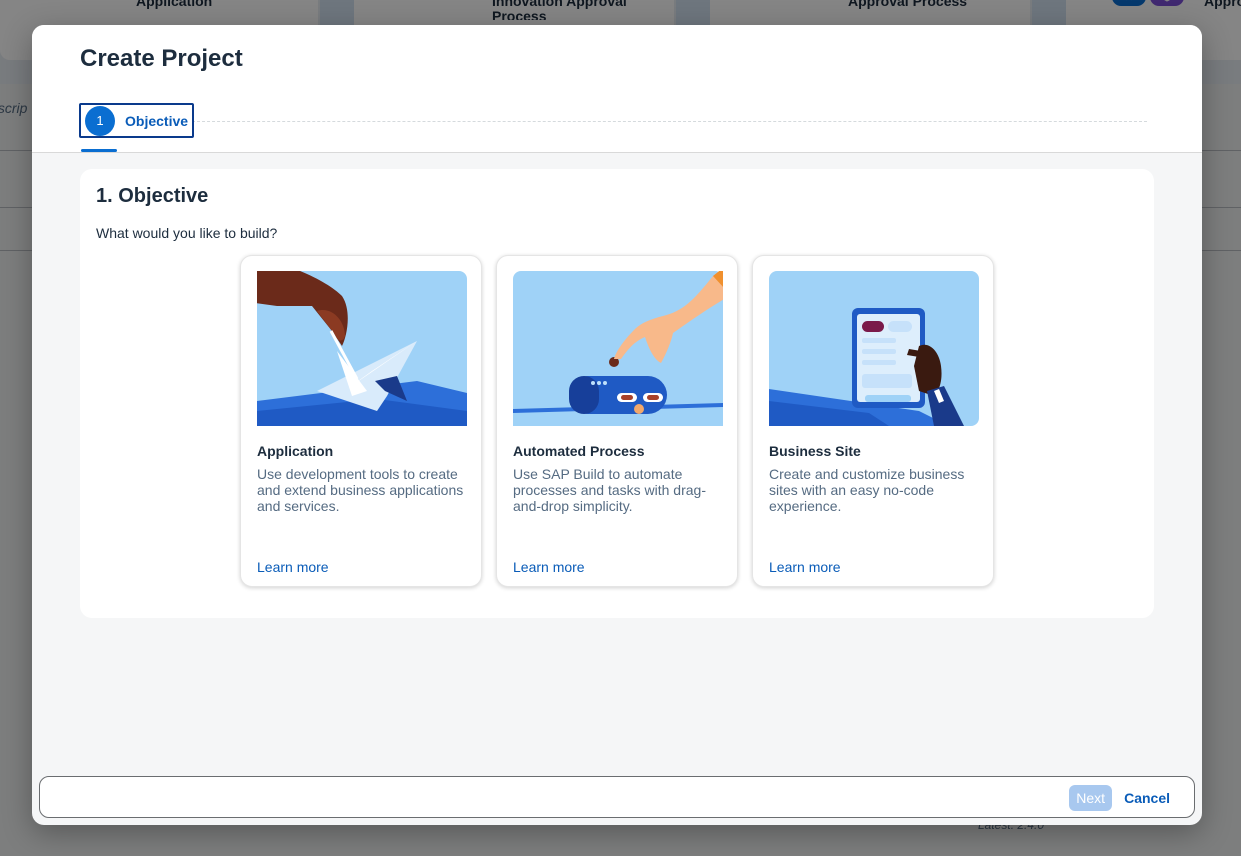 The width and height of the screenshot is (1241, 856). What do you see at coordinates (617, 797) in the screenshot?
I see `dialog-footer: Next Cancel` at bounding box center [617, 797].